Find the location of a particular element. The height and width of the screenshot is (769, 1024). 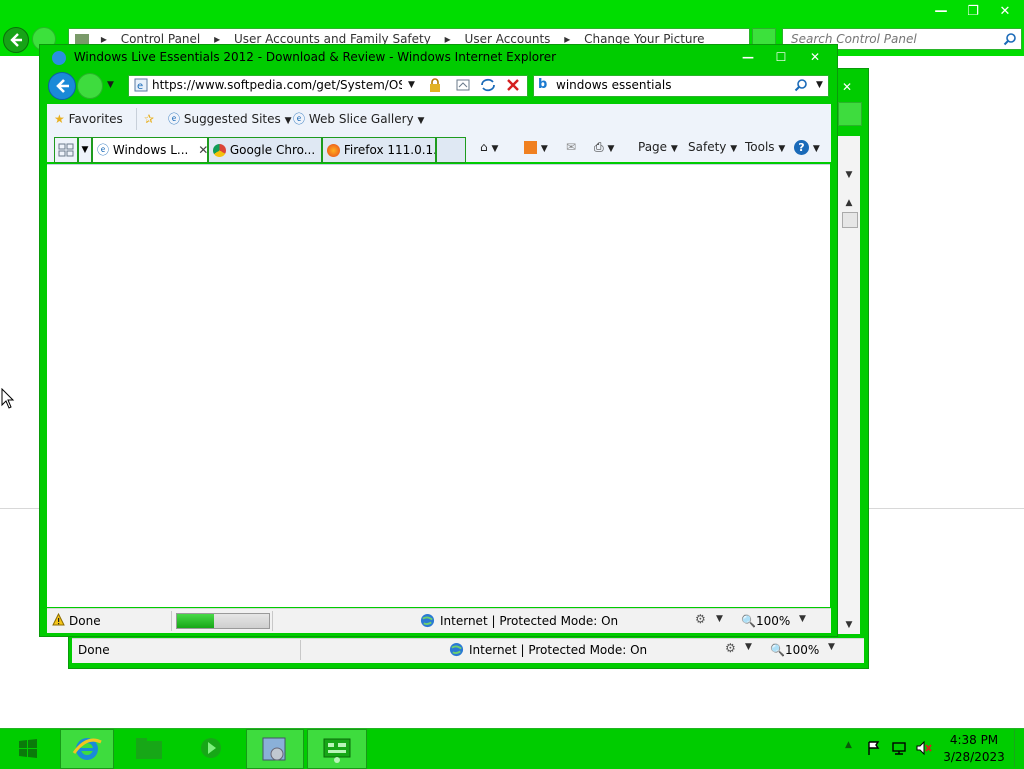

mail-icon: ✉ is located at coordinates (571, 147).